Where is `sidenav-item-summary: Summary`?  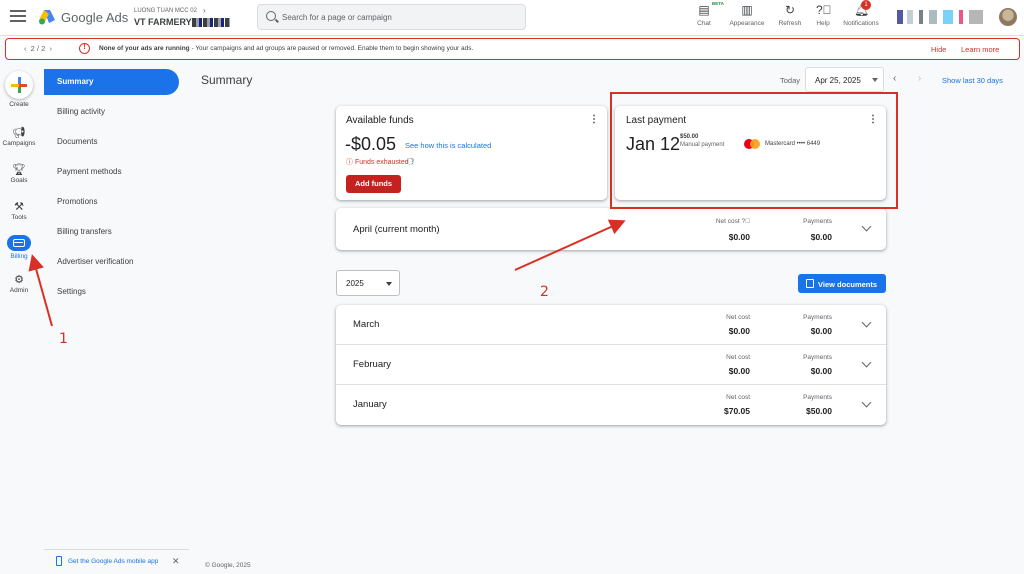
sidenav-item-summary: Summary is located at coordinates (111, 82).